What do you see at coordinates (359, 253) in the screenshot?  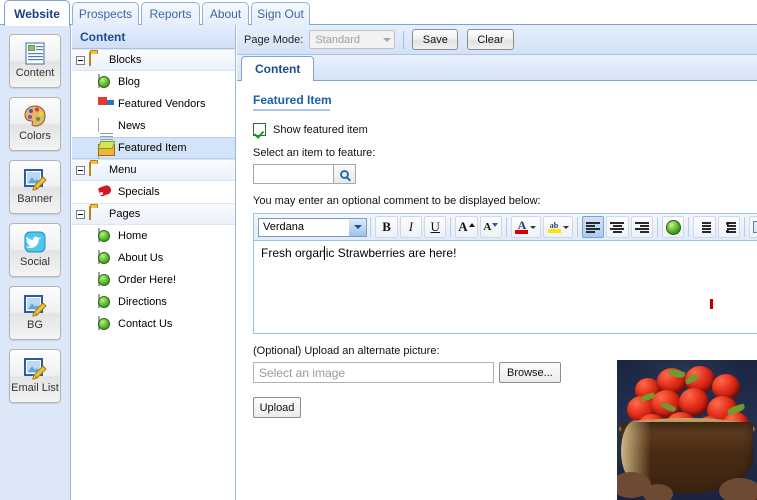 I see `editor-body-text: Fresh organic Strawberries are here!` at bounding box center [359, 253].